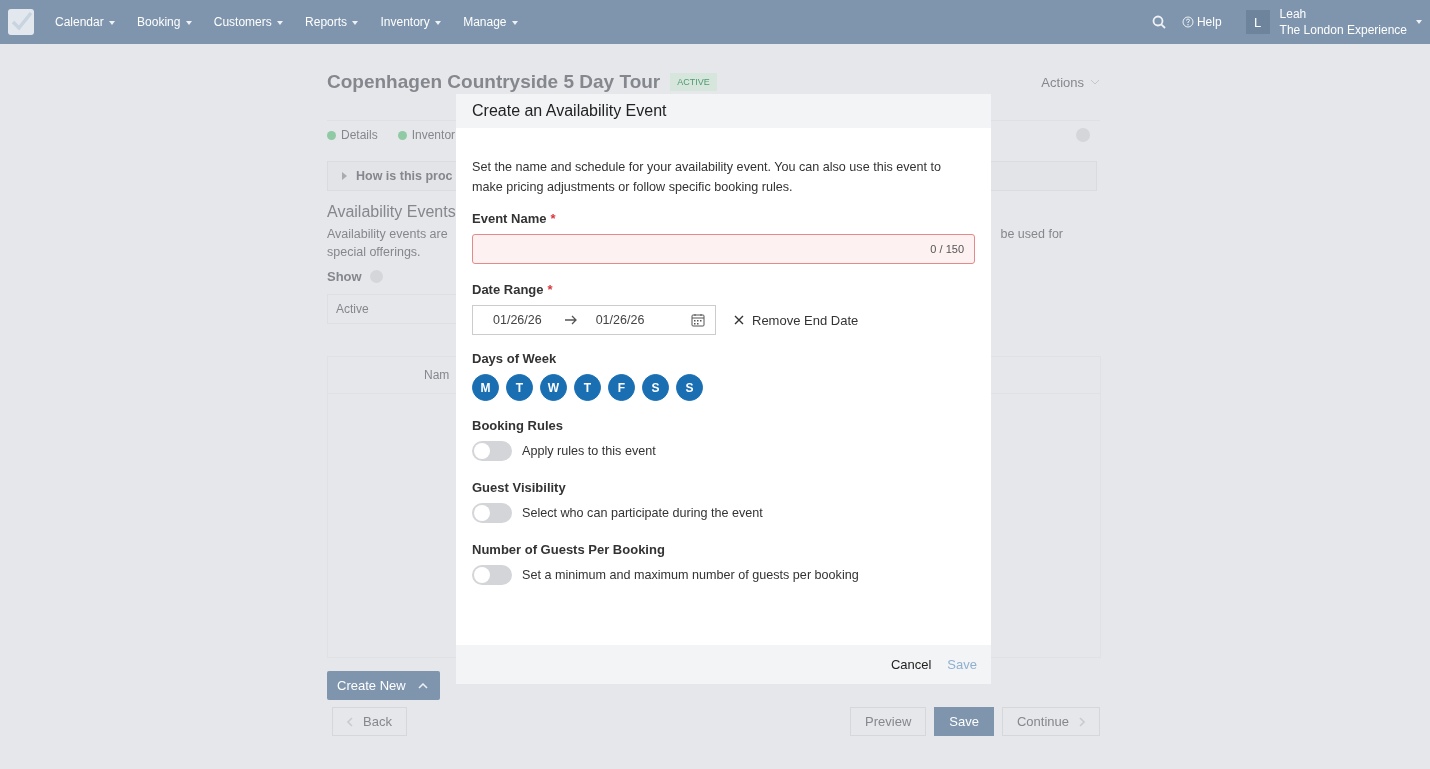  What do you see at coordinates (350, 721) in the screenshot?
I see `chevron-left-icon` at bounding box center [350, 721].